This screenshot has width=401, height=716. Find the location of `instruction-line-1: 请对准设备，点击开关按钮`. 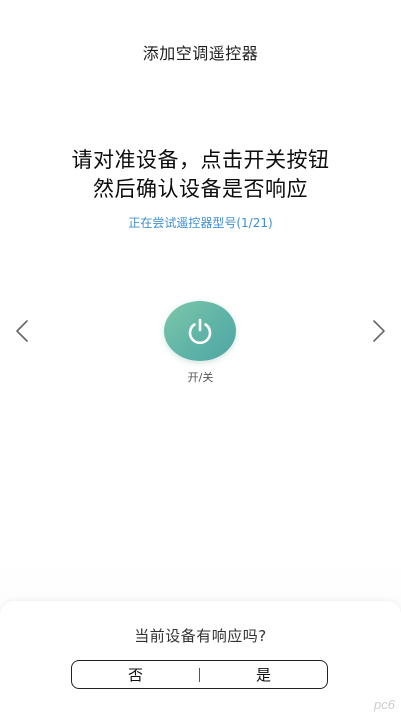

instruction-line-1: 请对准设备，点击开关按钮 is located at coordinates (200, 160).